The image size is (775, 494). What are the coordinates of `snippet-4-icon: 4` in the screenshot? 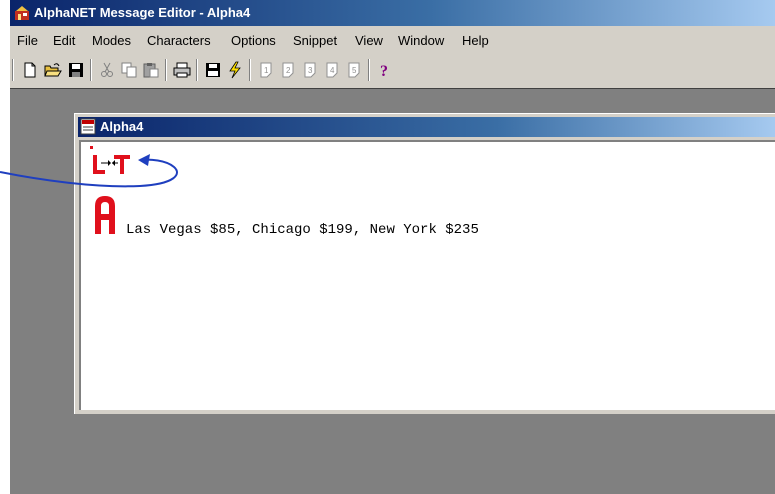 It's located at (332, 70).